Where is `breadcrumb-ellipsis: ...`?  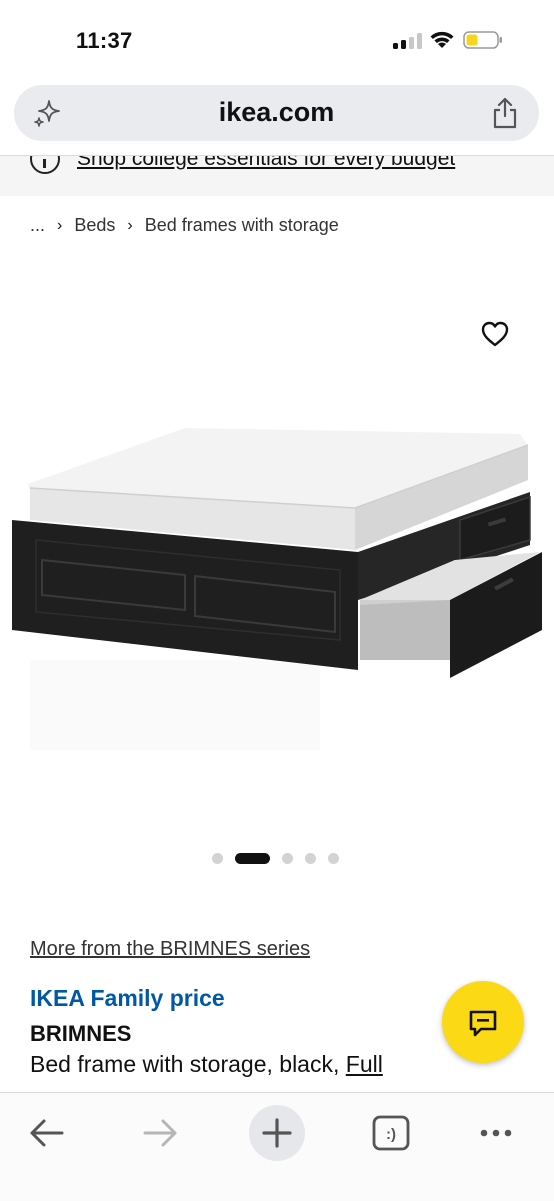 breadcrumb-ellipsis: ... is located at coordinates (37, 225).